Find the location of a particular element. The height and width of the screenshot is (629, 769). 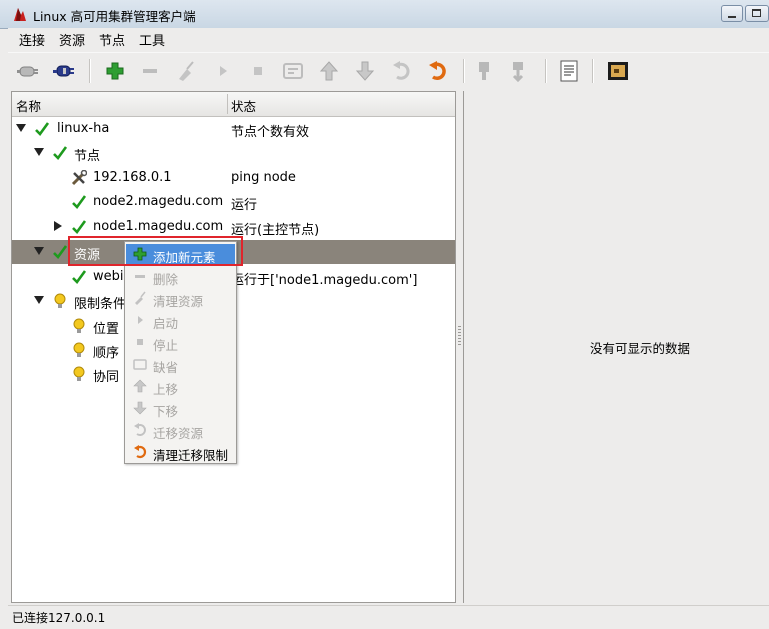

column-header-name: 名称 is located at coordinates (28, 105).